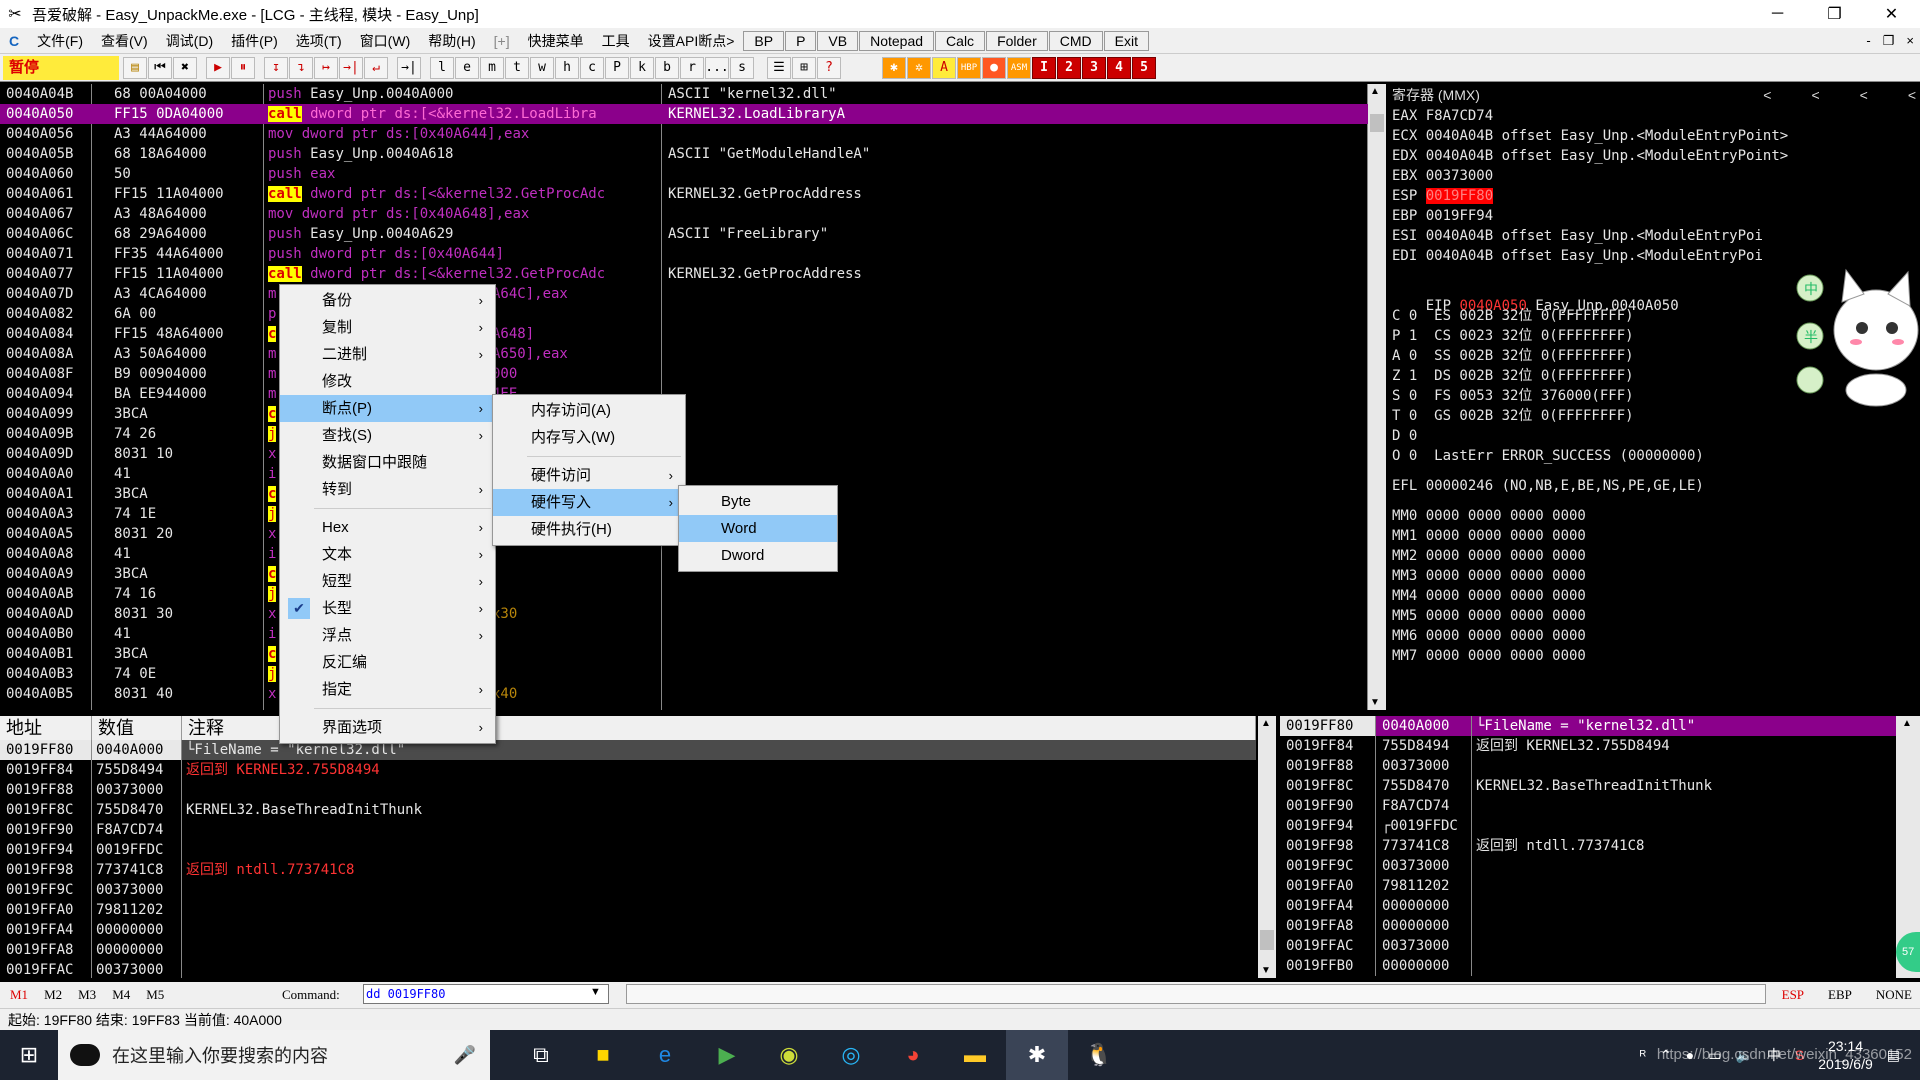  Describe the element at coordinates (1099, 1055) in the screenshot. I see `qq-icon: 🐧` at that location.